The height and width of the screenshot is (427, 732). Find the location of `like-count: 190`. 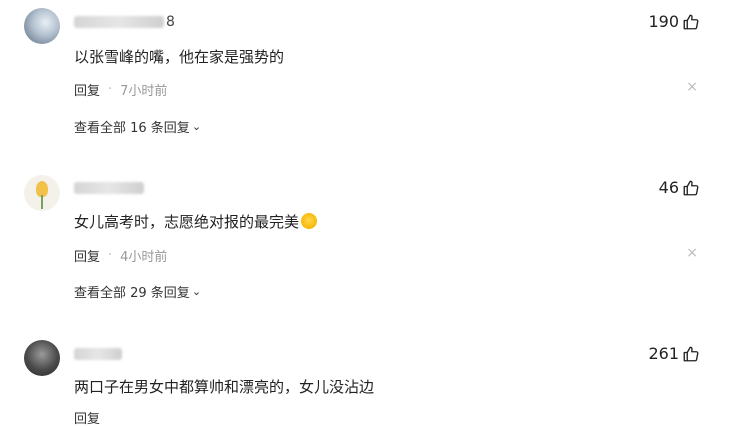

like-count: 190 is located at coordinates (663, 21).